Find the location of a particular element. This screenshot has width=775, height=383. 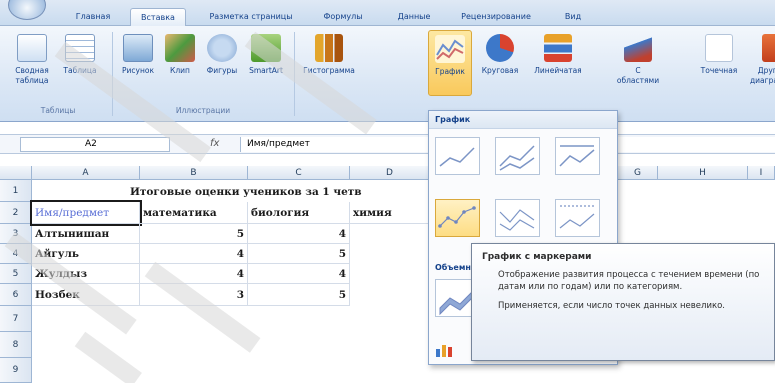

stacked-line-with-markers-option is located at coordinates (517, 218).